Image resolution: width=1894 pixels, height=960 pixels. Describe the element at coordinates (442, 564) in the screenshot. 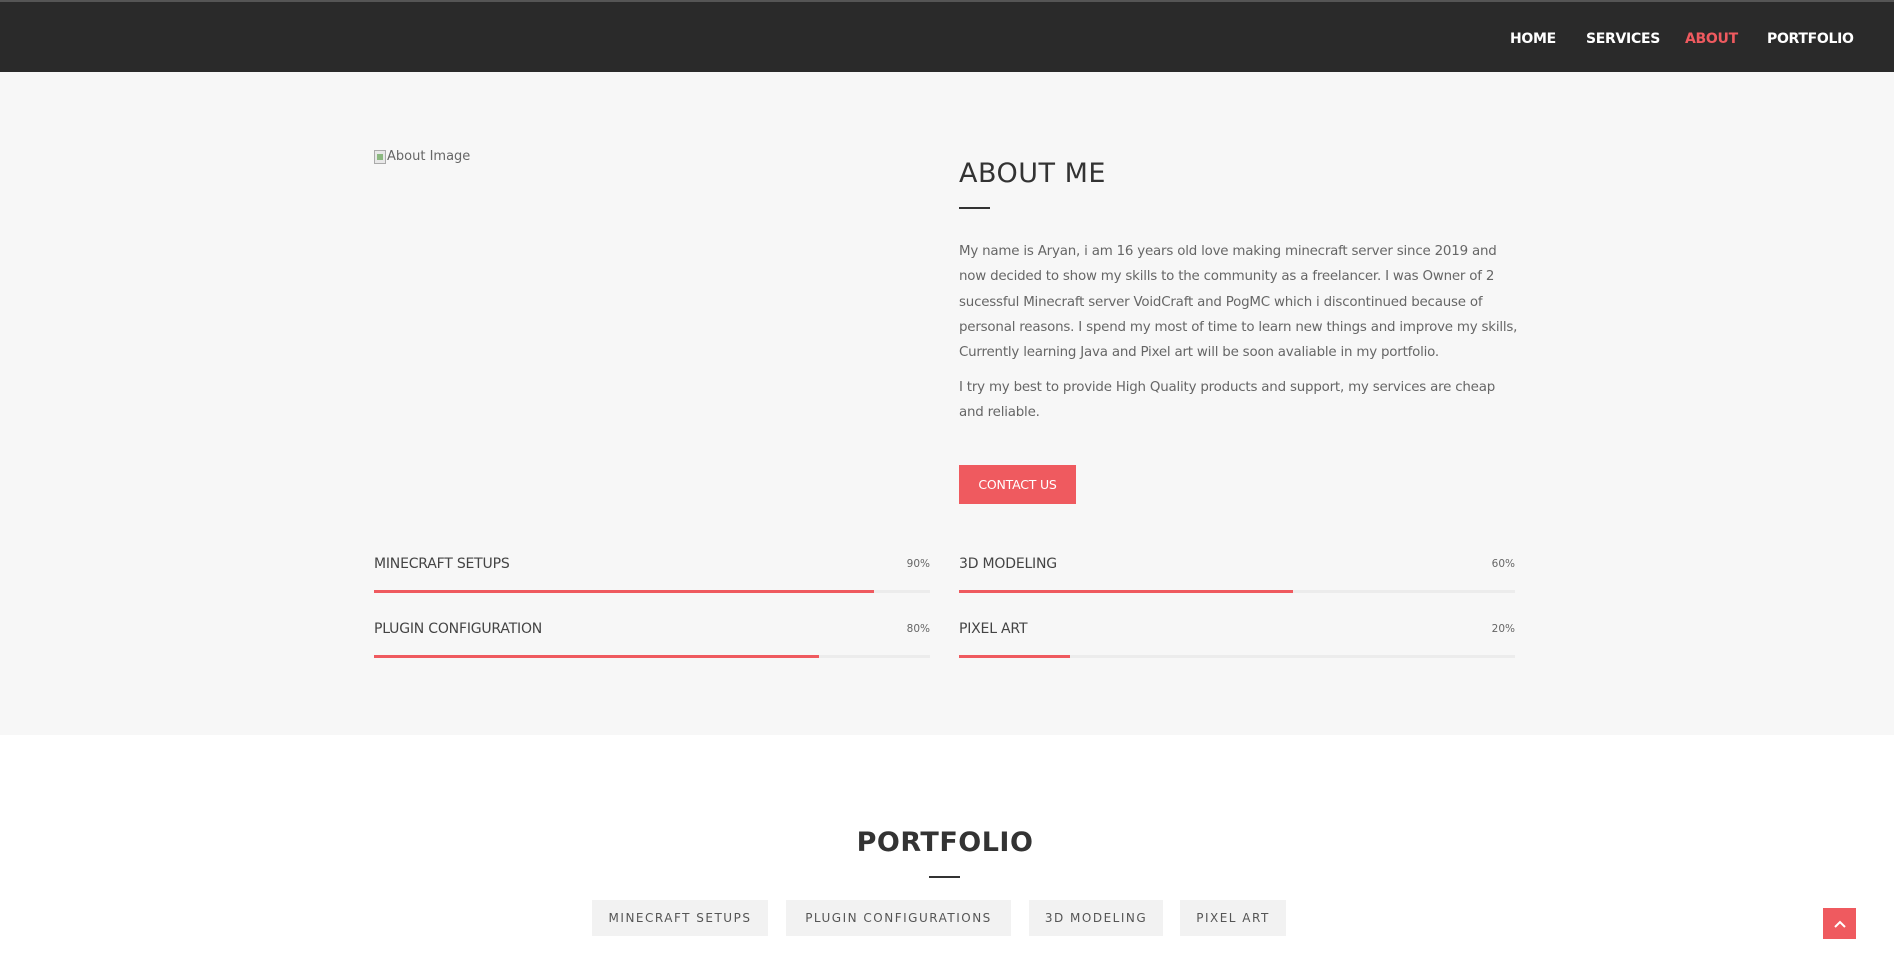

I see `skill-name: MINECRAFT SETUPS` at that location.